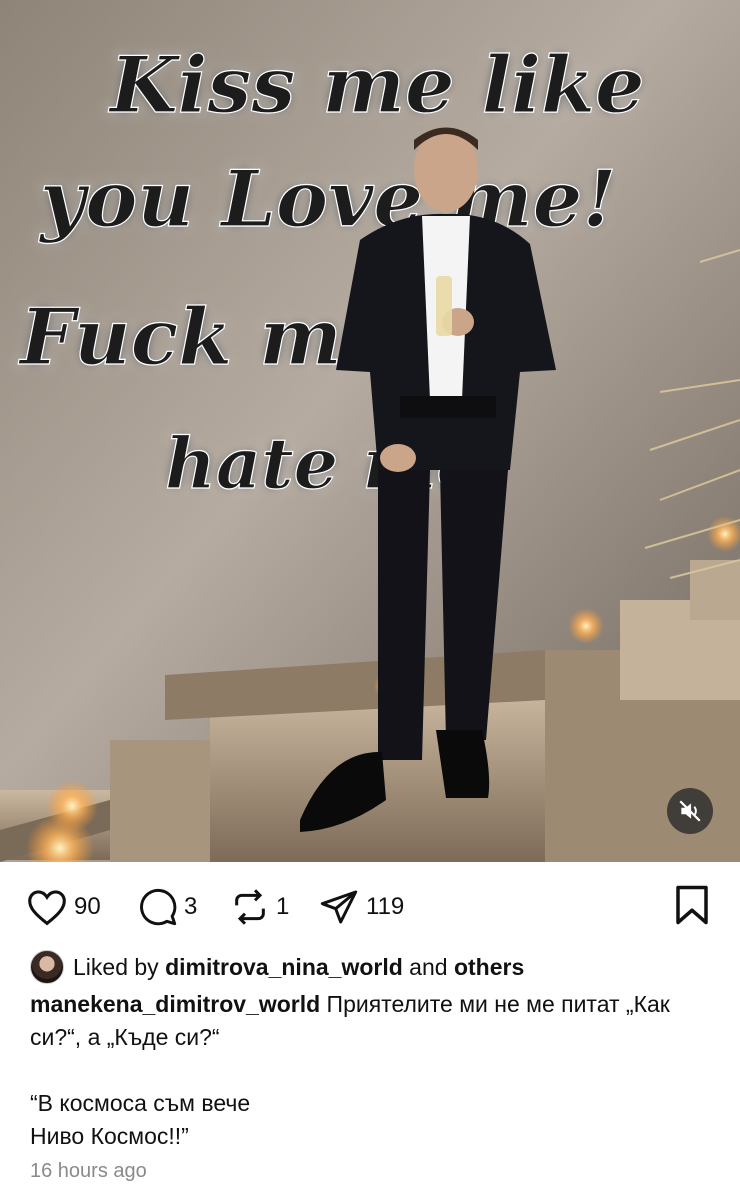  What do you see at coordinates (175, 1004) in the screenshot?
I see `caption-username: manekena_dimitrov_world` at bounding box center [175, 1004].